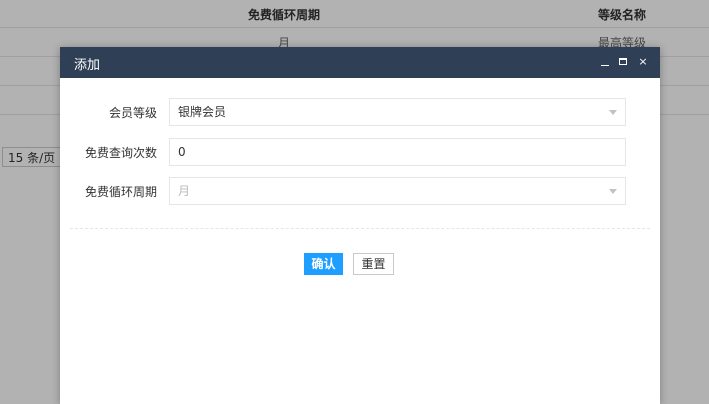 This screenshot has width=709, height=404. Describe the element at coordinates (397, 191) in the screenshot. I see `free-cycle-select: 月` at that location.